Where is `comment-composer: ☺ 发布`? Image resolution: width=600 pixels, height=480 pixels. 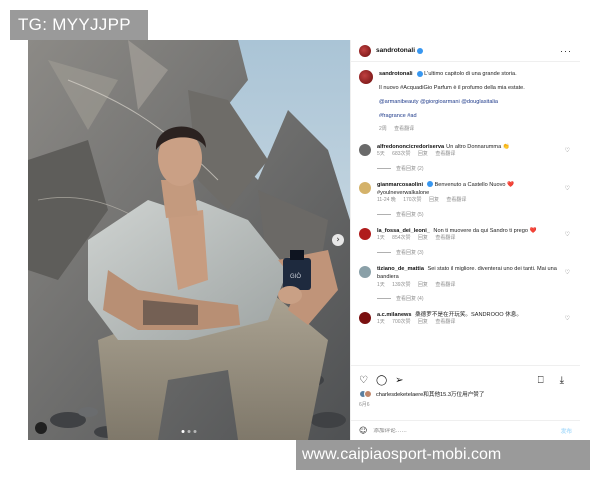 comment-composer: ☺ 发布 is located at coordinates (465, 430).